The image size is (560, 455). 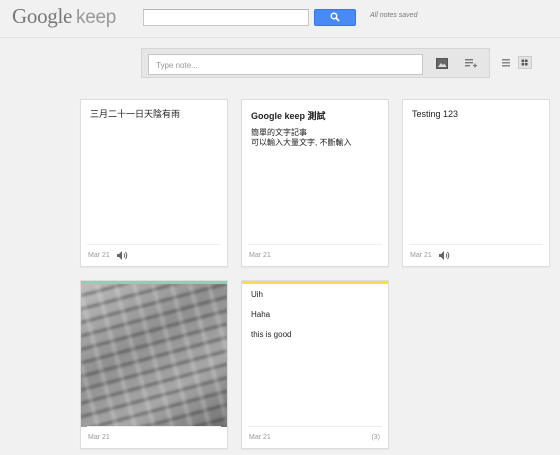 What do you see at coordinates (135, 114) in the screenshot?
I see `note-text: 三月二十一日天陰有雨` at bounding box center [135, 114].